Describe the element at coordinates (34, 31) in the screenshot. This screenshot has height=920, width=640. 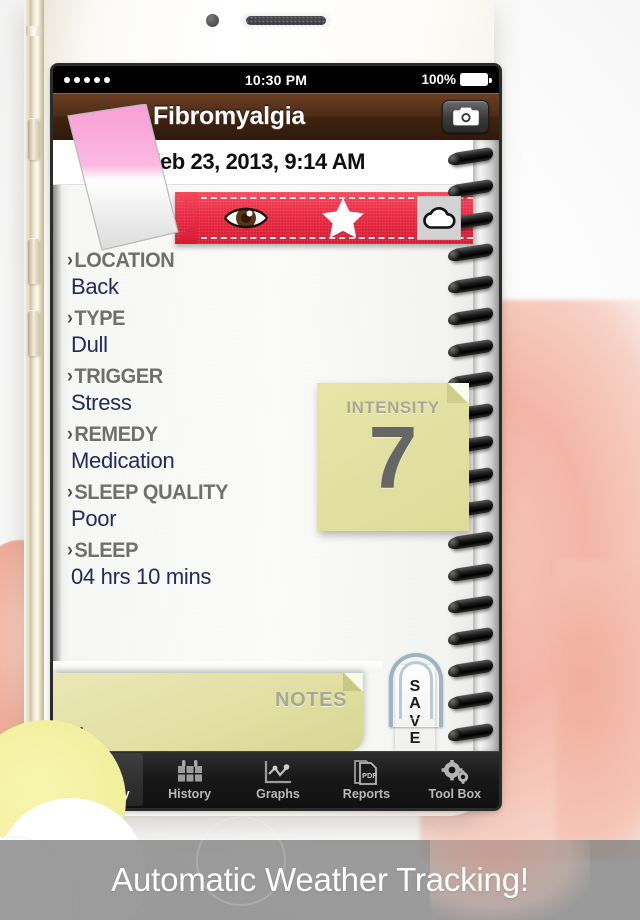
I see `phone-antenna-band` at that location.